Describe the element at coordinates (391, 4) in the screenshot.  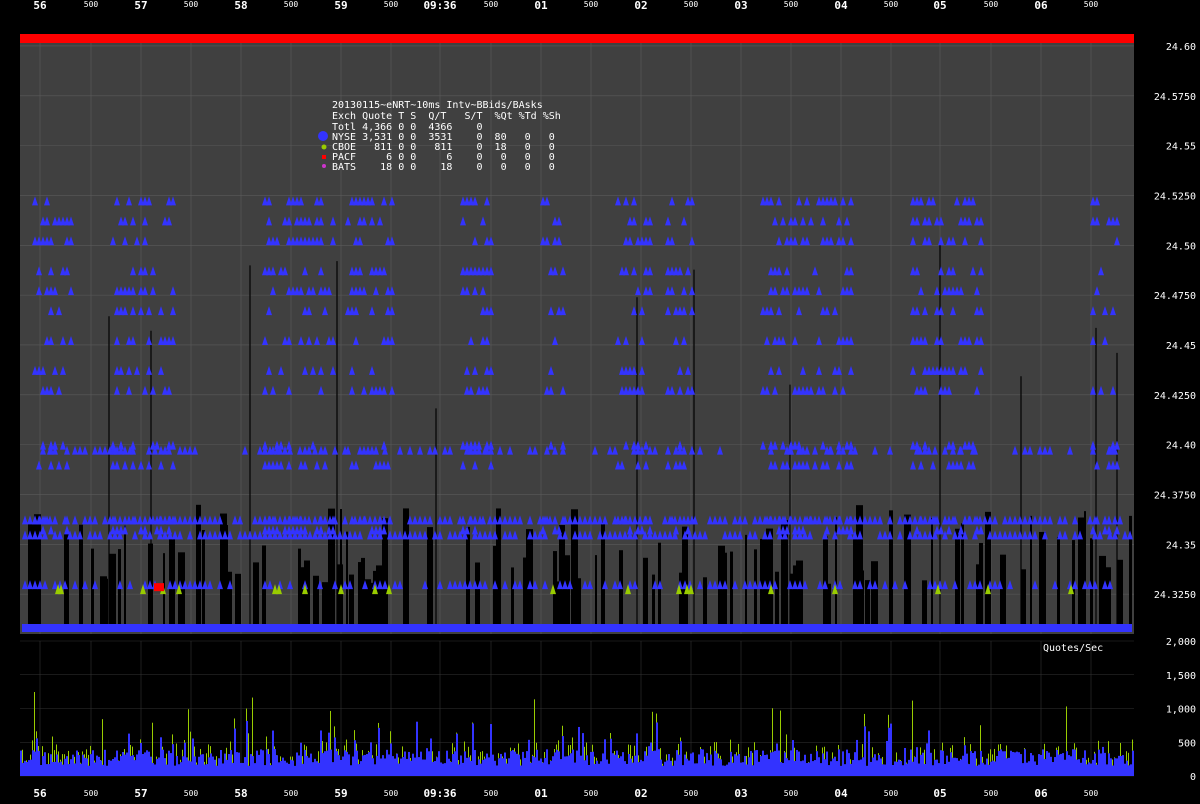
I see `time-tick-top: 500` at that location.